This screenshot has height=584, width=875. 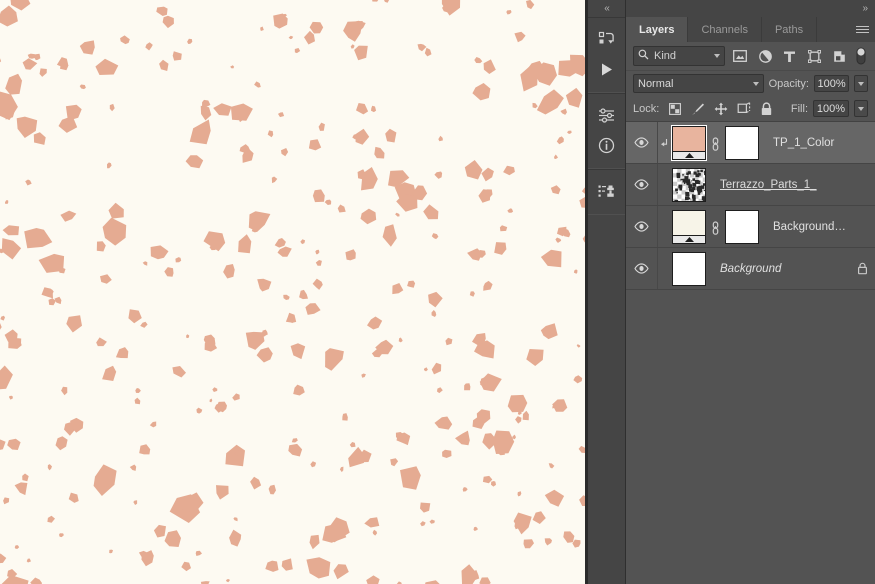 What do you see at coordinates (831, 83) in the screenshot?
I see `opacity-input: 100%` at bounding box center [831, 83].